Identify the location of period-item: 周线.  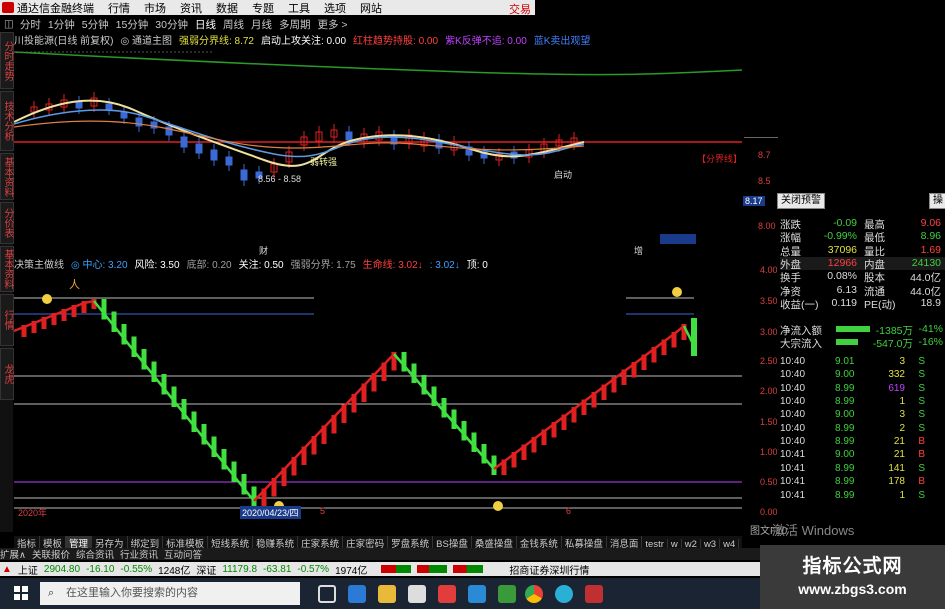
(233, 24).